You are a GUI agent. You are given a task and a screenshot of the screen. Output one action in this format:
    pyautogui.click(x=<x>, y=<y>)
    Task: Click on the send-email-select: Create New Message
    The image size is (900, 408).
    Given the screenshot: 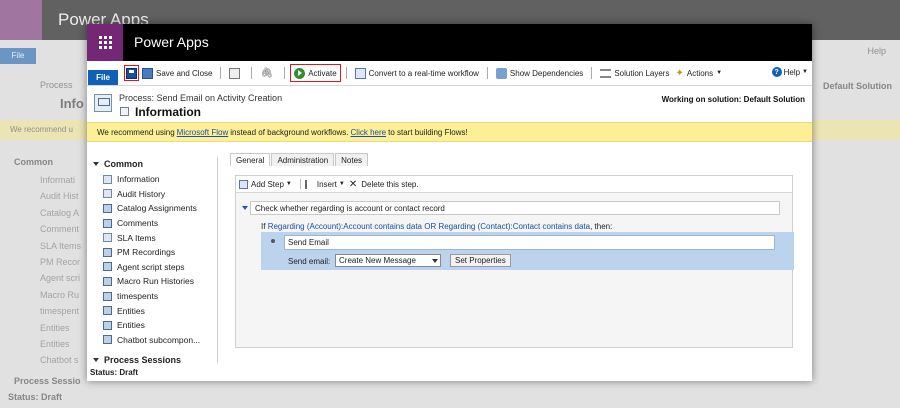 What is the action you would take?
    pyautogui.click(x=388, y=260)
    